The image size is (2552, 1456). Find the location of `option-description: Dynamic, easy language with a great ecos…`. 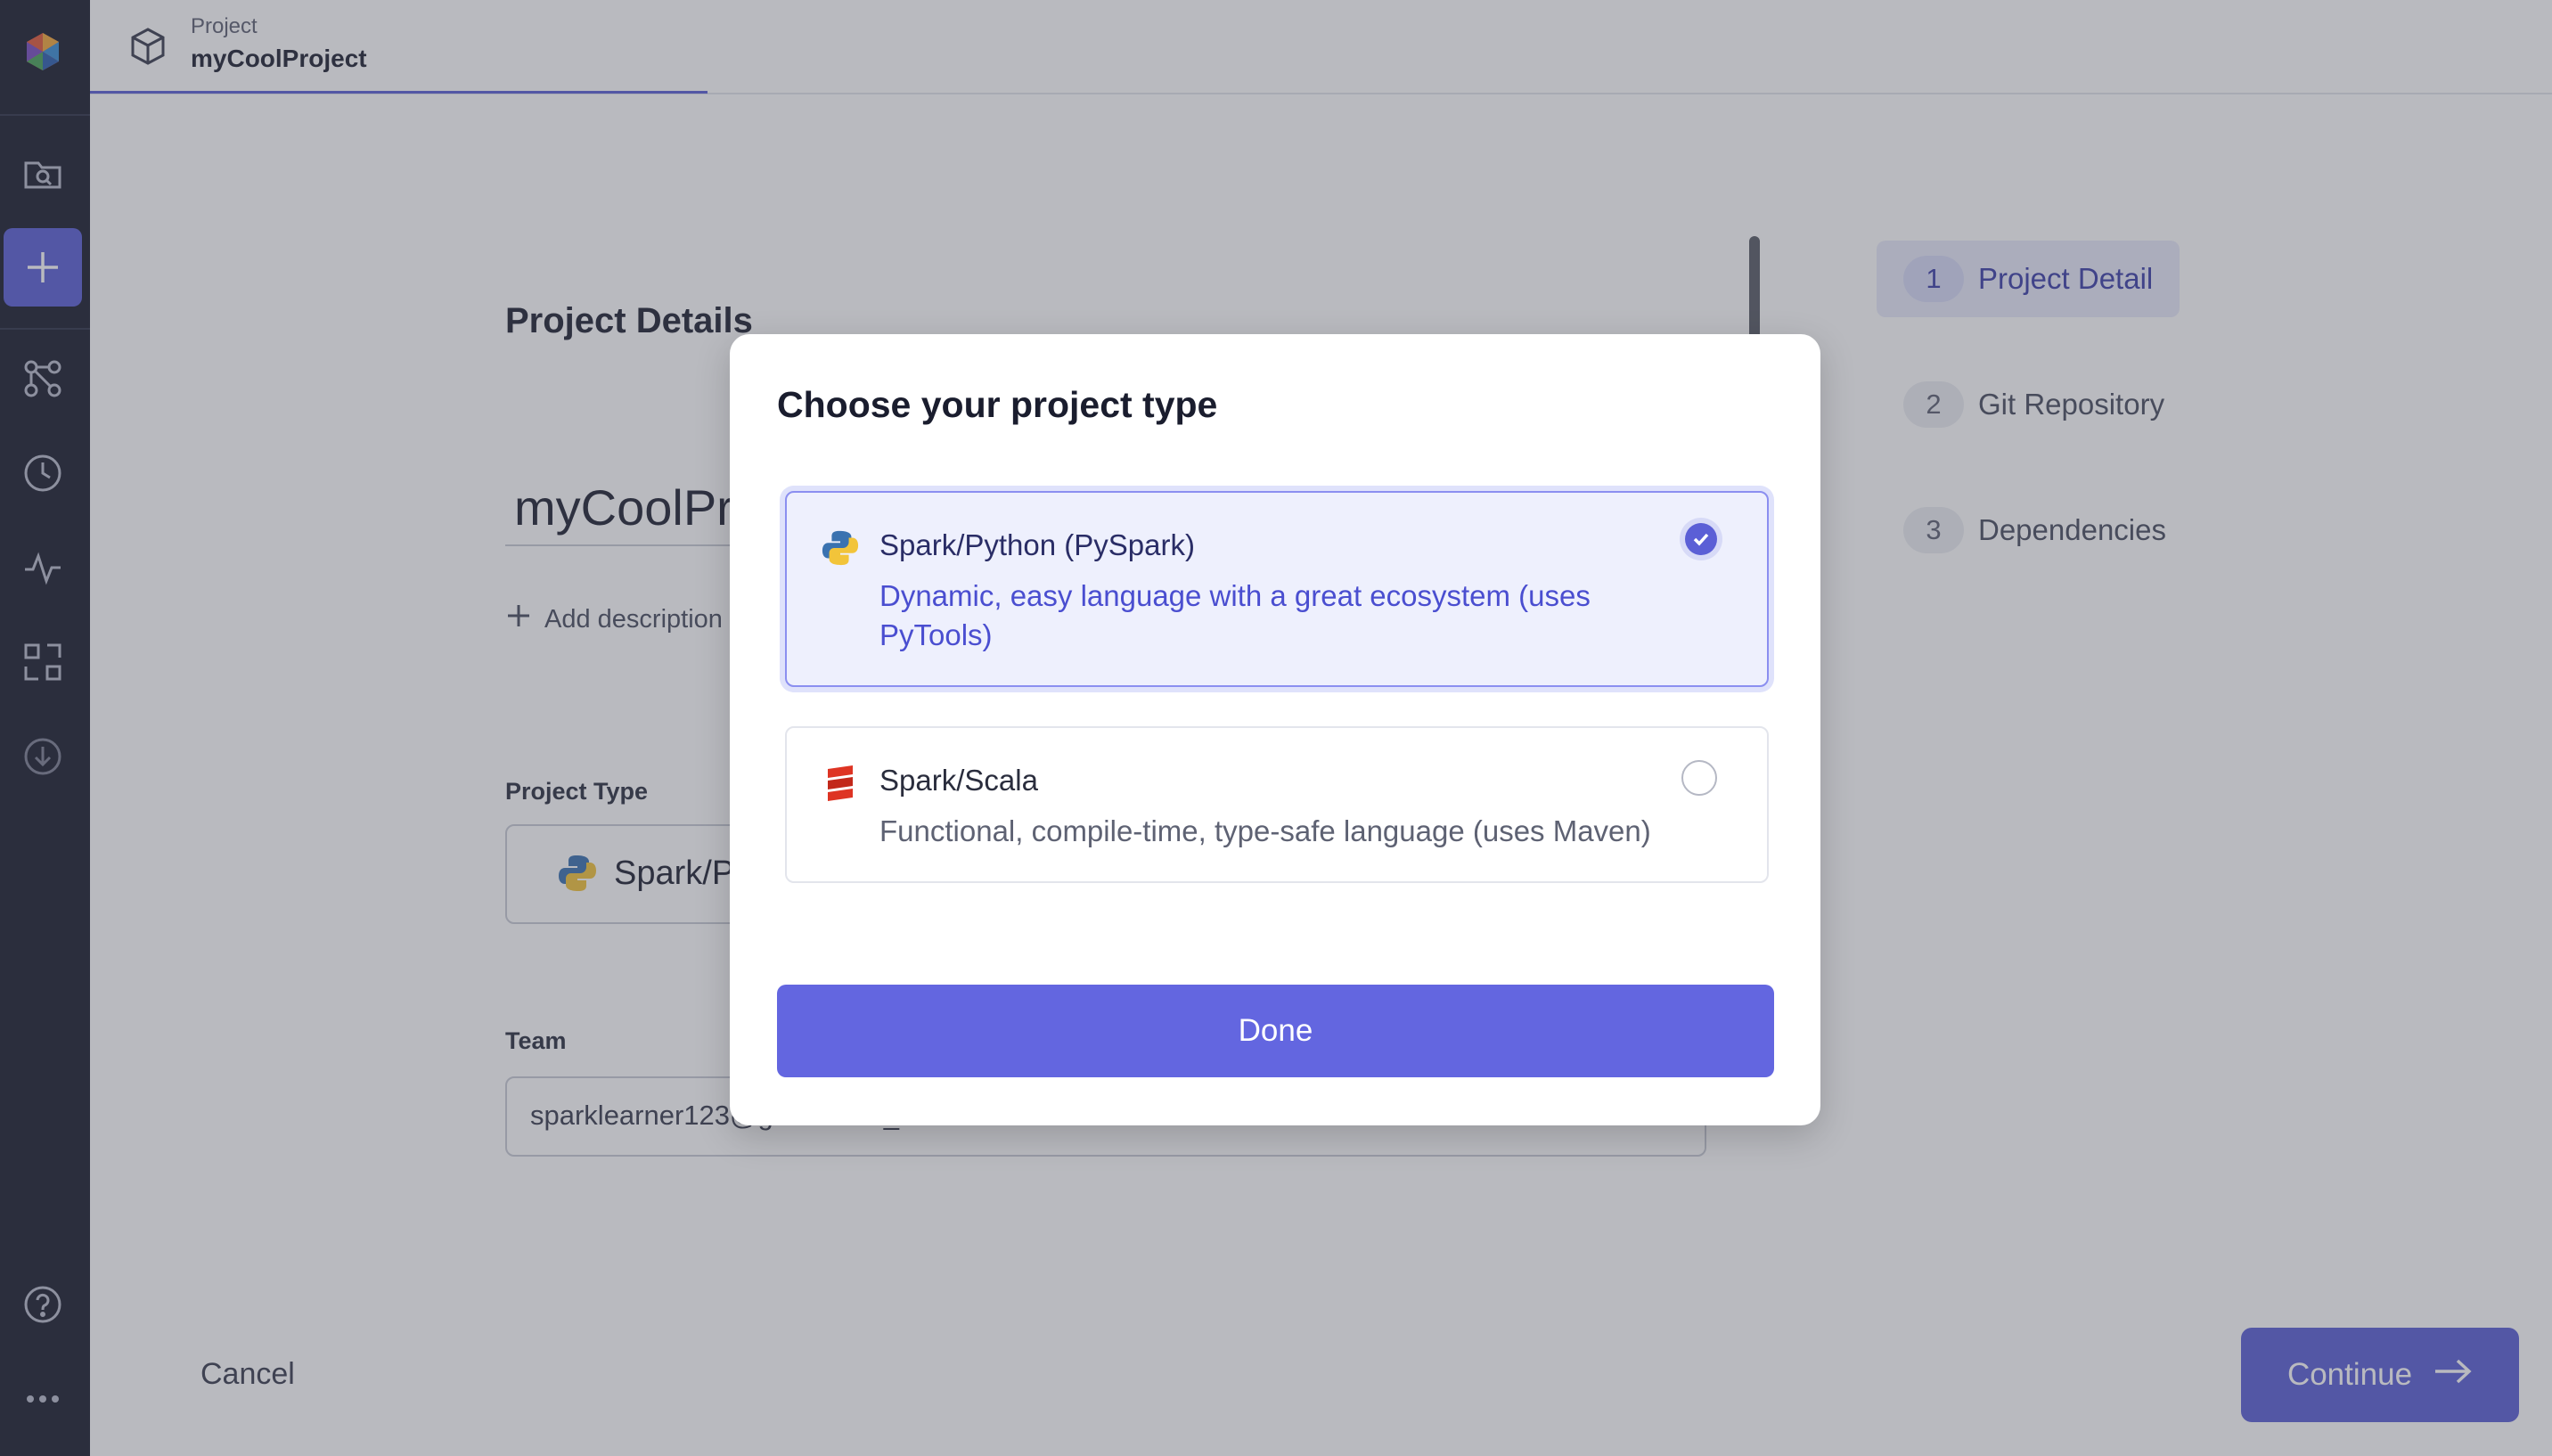

option-description: Dynamic, easy language with a great ecos… is located at coordinates (1235, 615).